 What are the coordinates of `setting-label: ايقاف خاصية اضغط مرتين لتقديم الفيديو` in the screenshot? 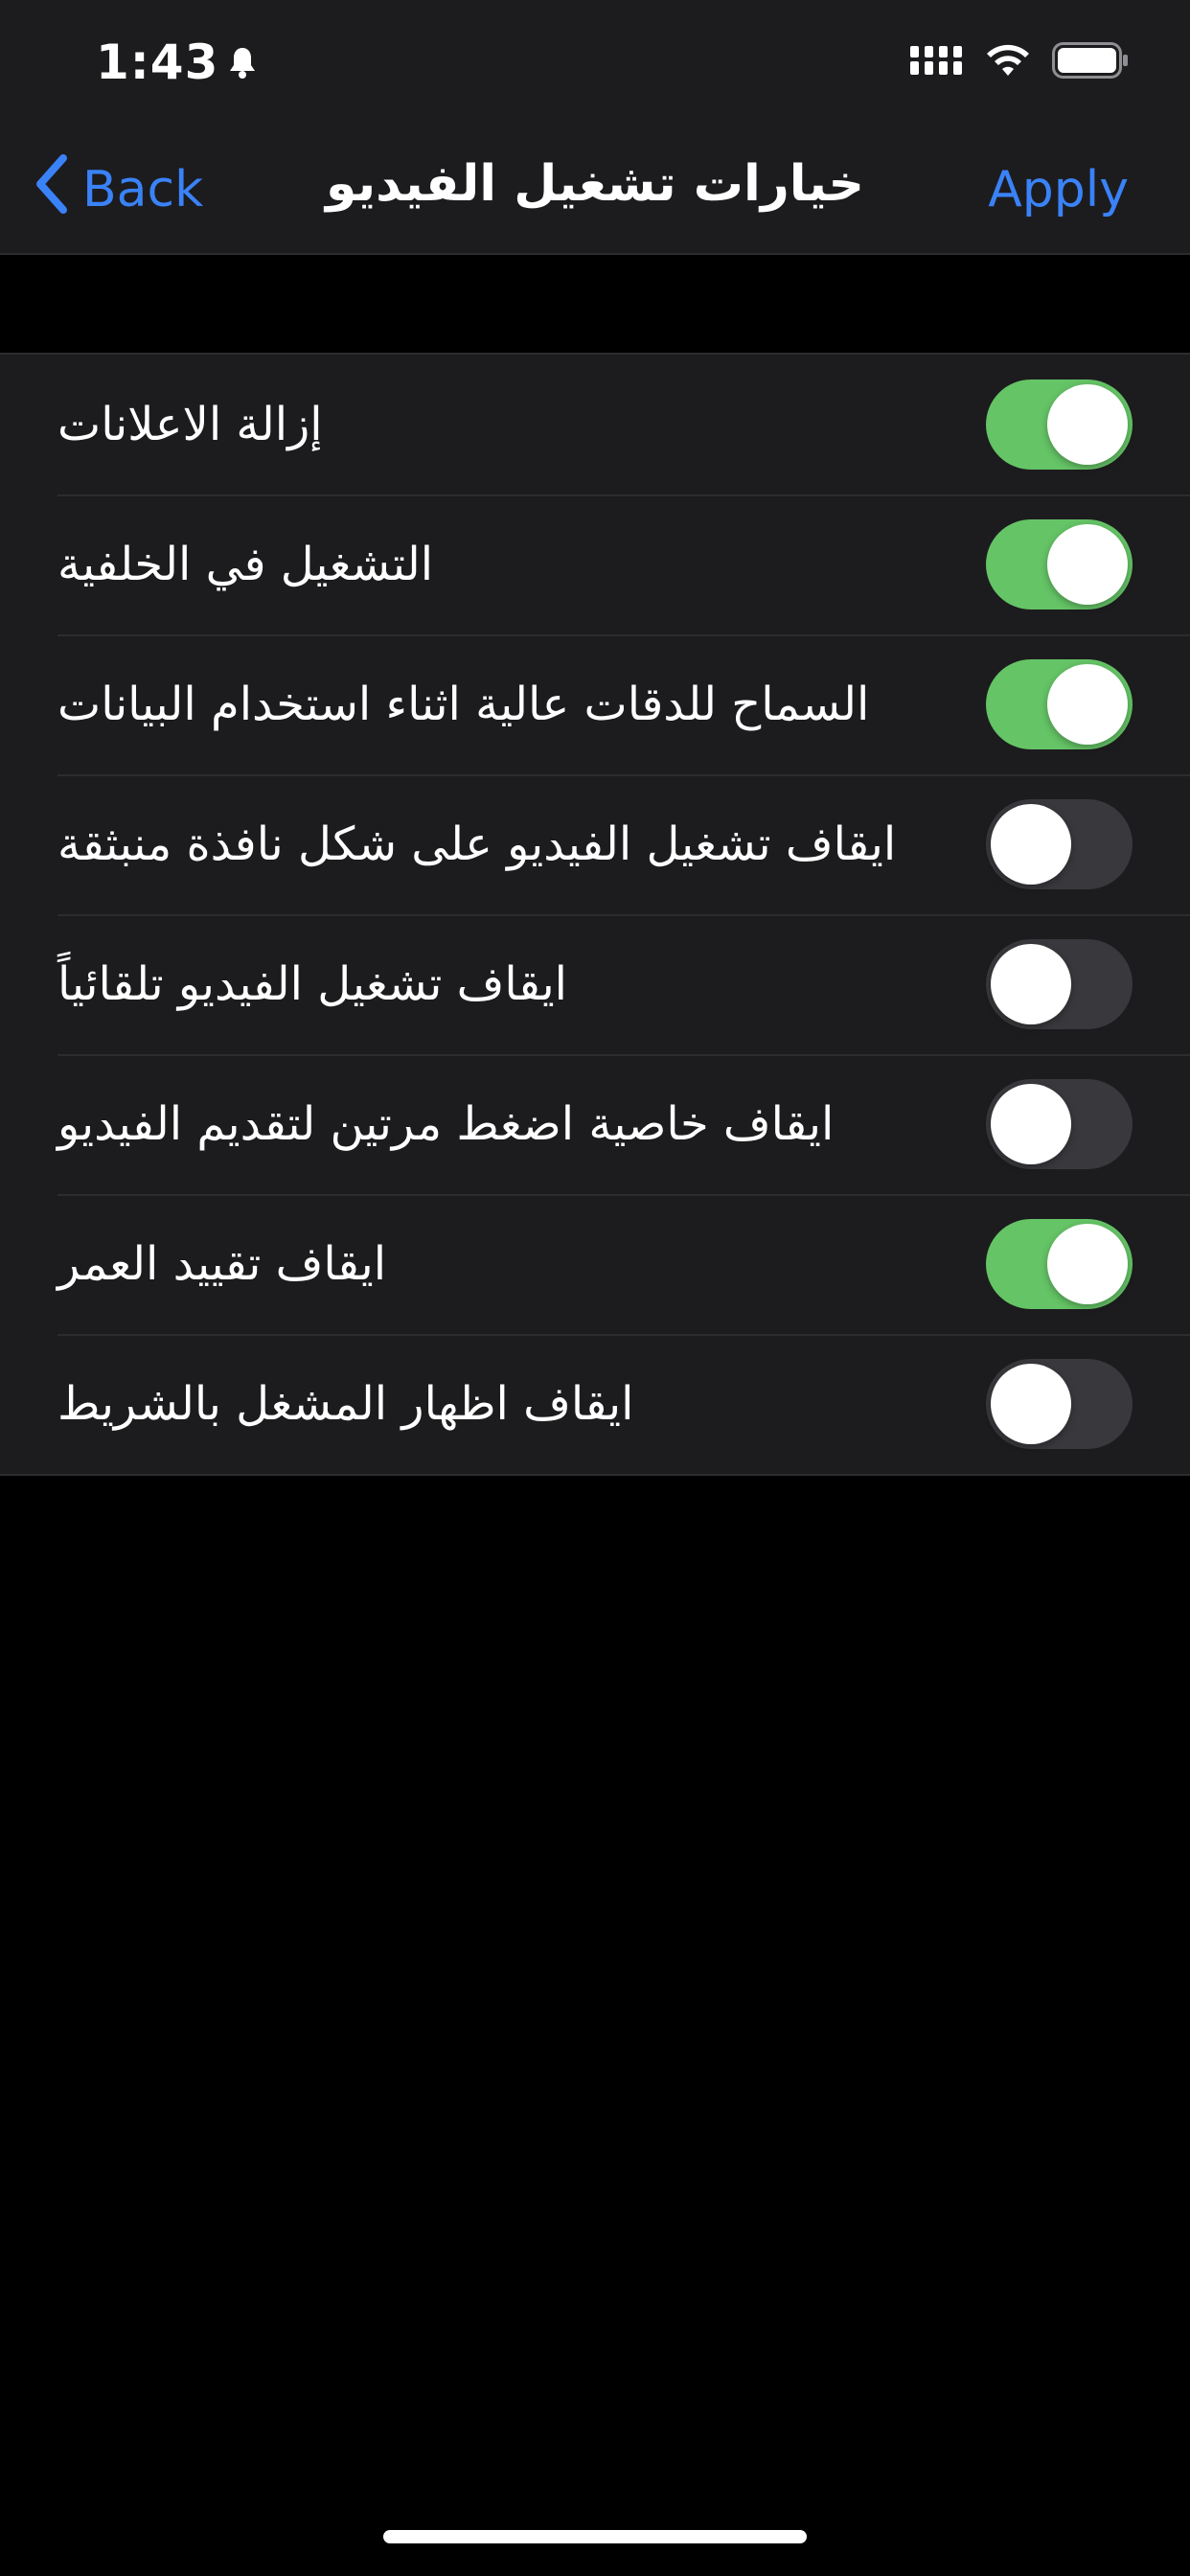 It's located at (446, 1124).